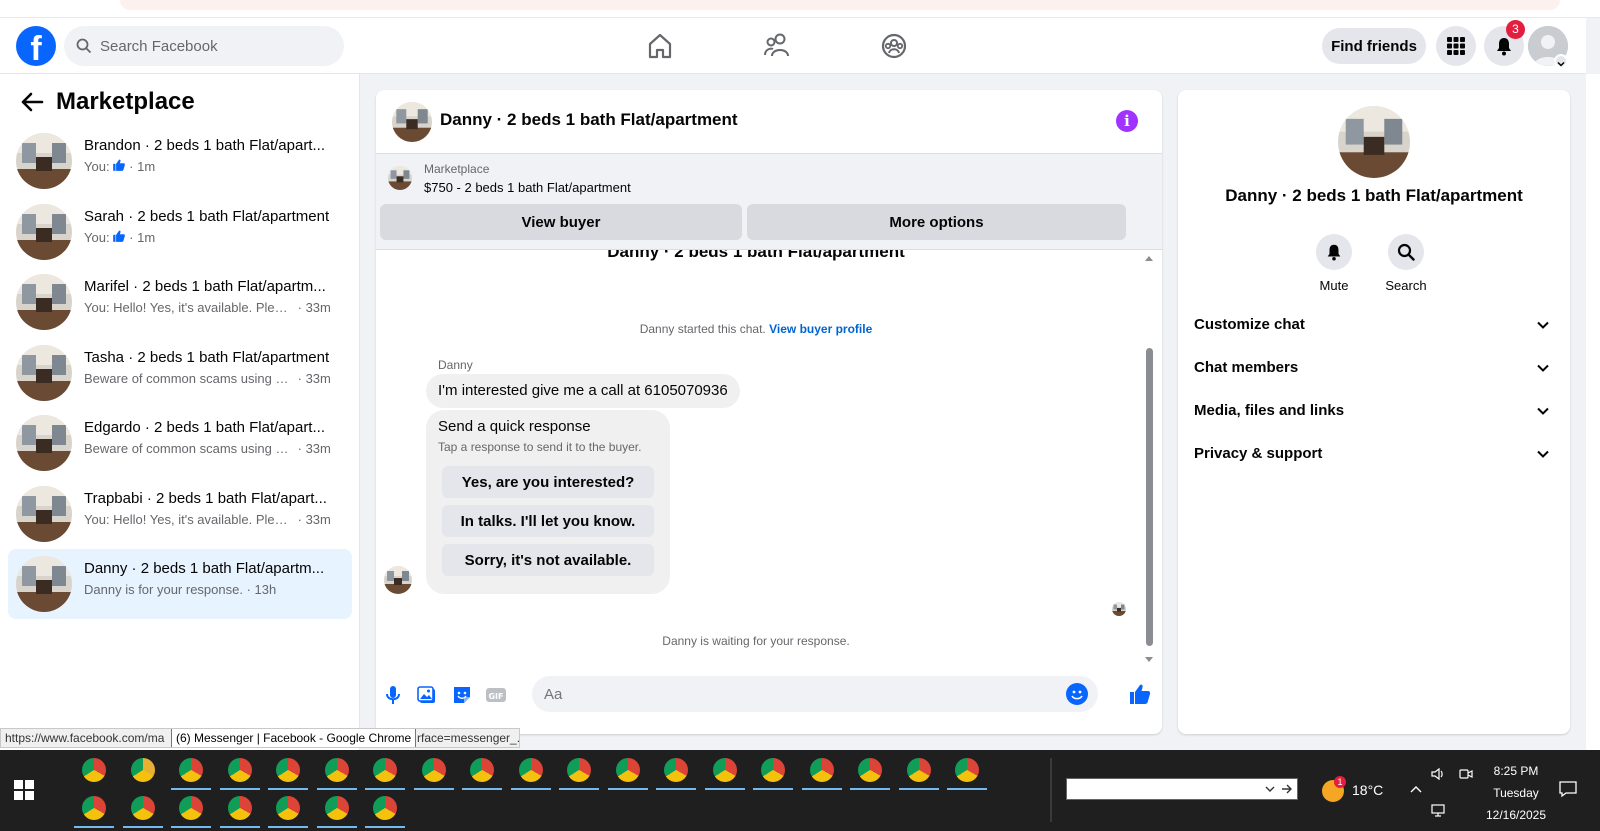  I want to click on scrollbar-thumb, so click(1149, 497).